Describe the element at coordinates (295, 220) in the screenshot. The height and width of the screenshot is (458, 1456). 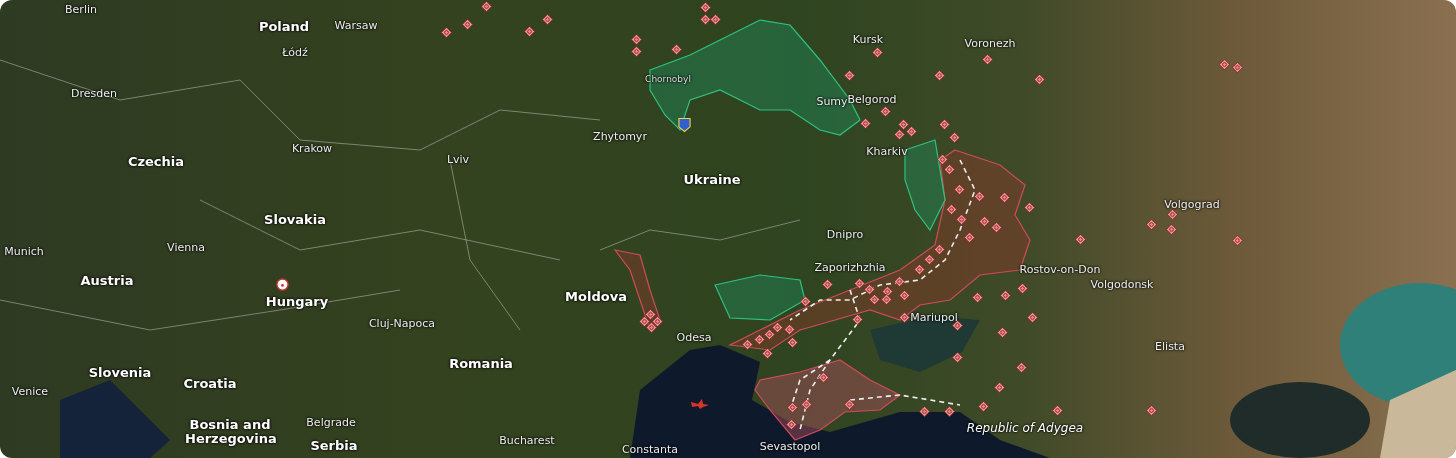
I see `country-label: Slovakia` at that location.